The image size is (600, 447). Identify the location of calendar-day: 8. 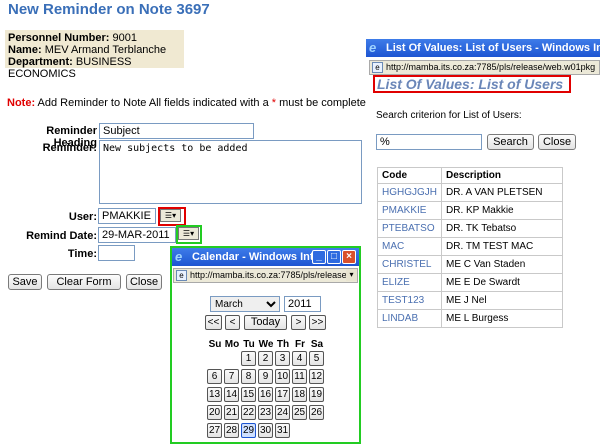
(248, 376).